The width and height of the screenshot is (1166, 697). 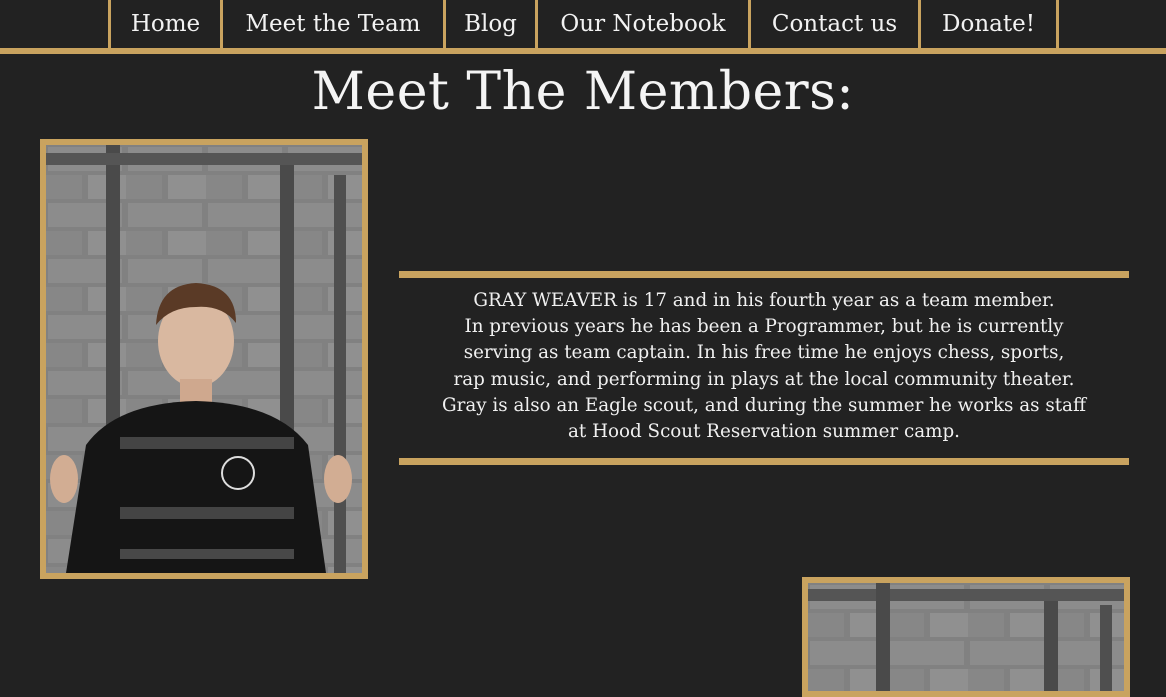 What do you see at coordinates (583, 92) in the screenshot?
I see `page-title: Meet The Members:` at bounding box center [583, 92].